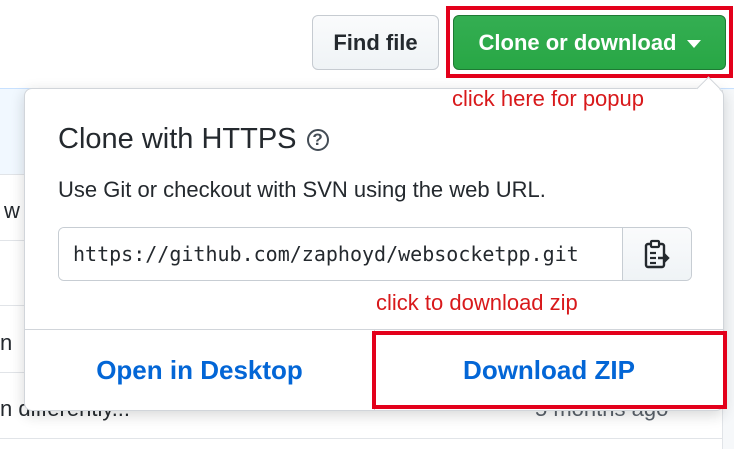  Describe the element at coordinates (317, 139) in the screenshot. I see `question-circle-icon: ?` at that location.